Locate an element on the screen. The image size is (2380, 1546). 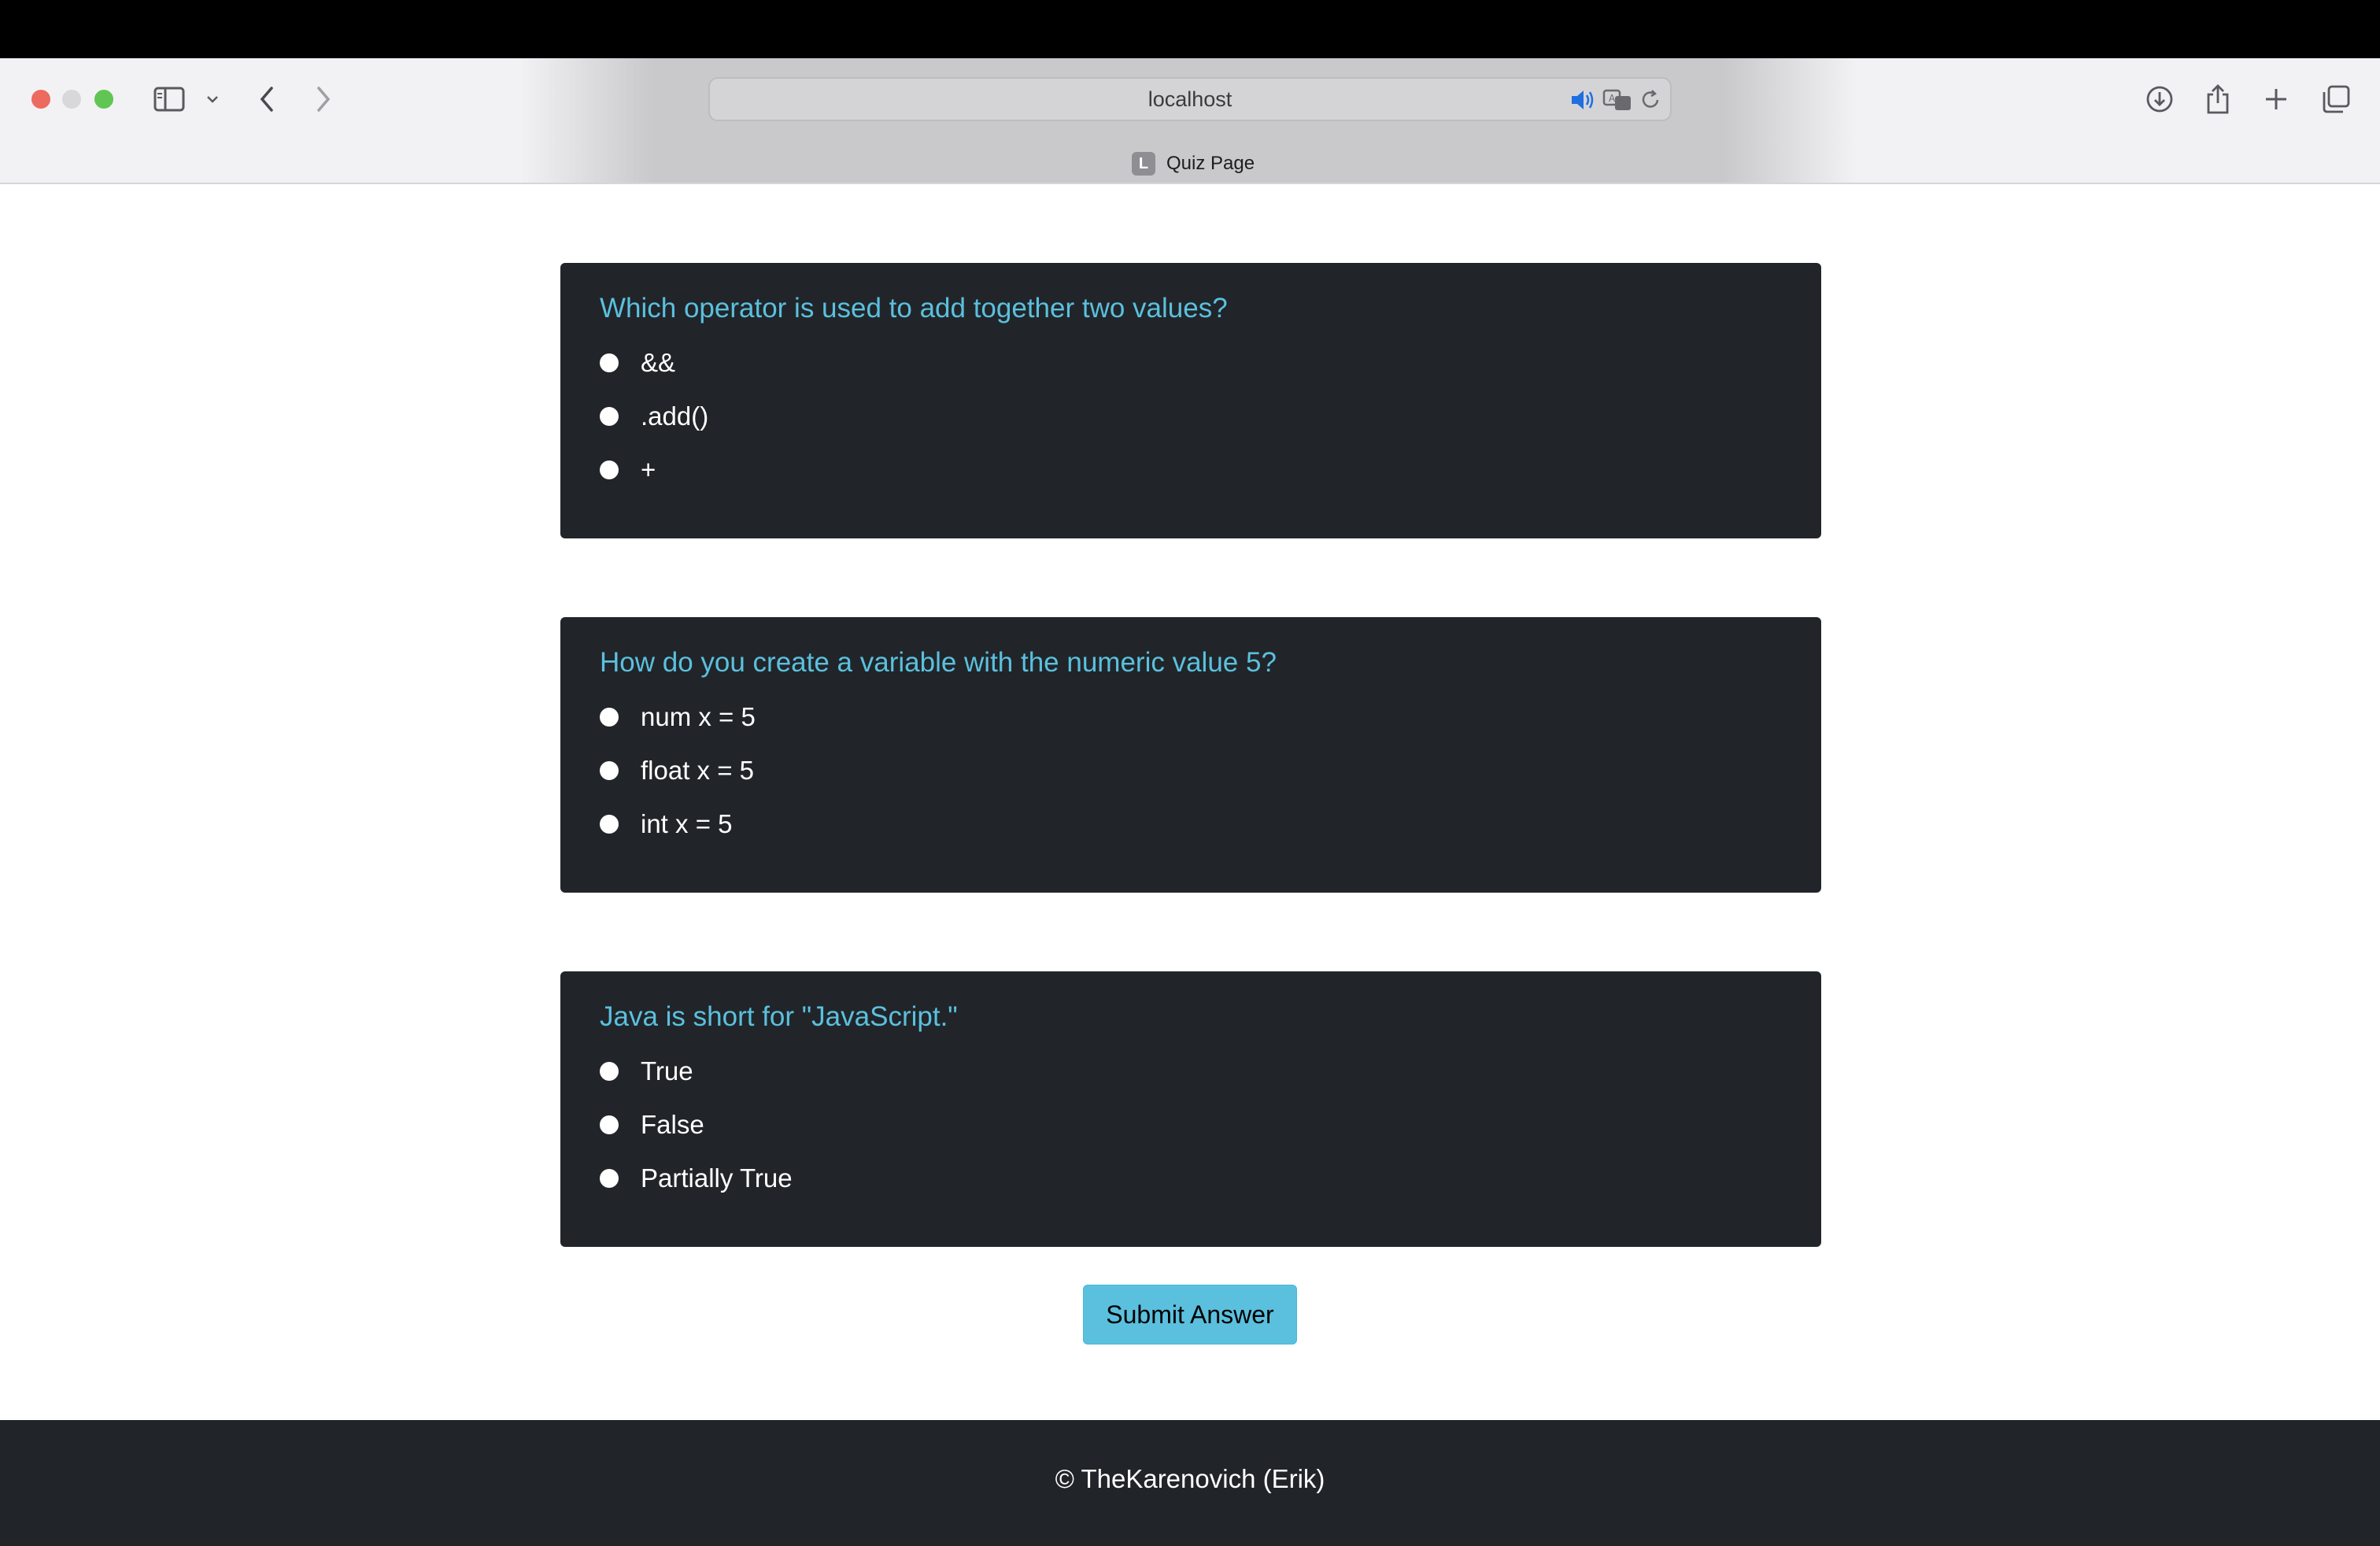
chevron-down-icon is located at coordinates (213, 99).